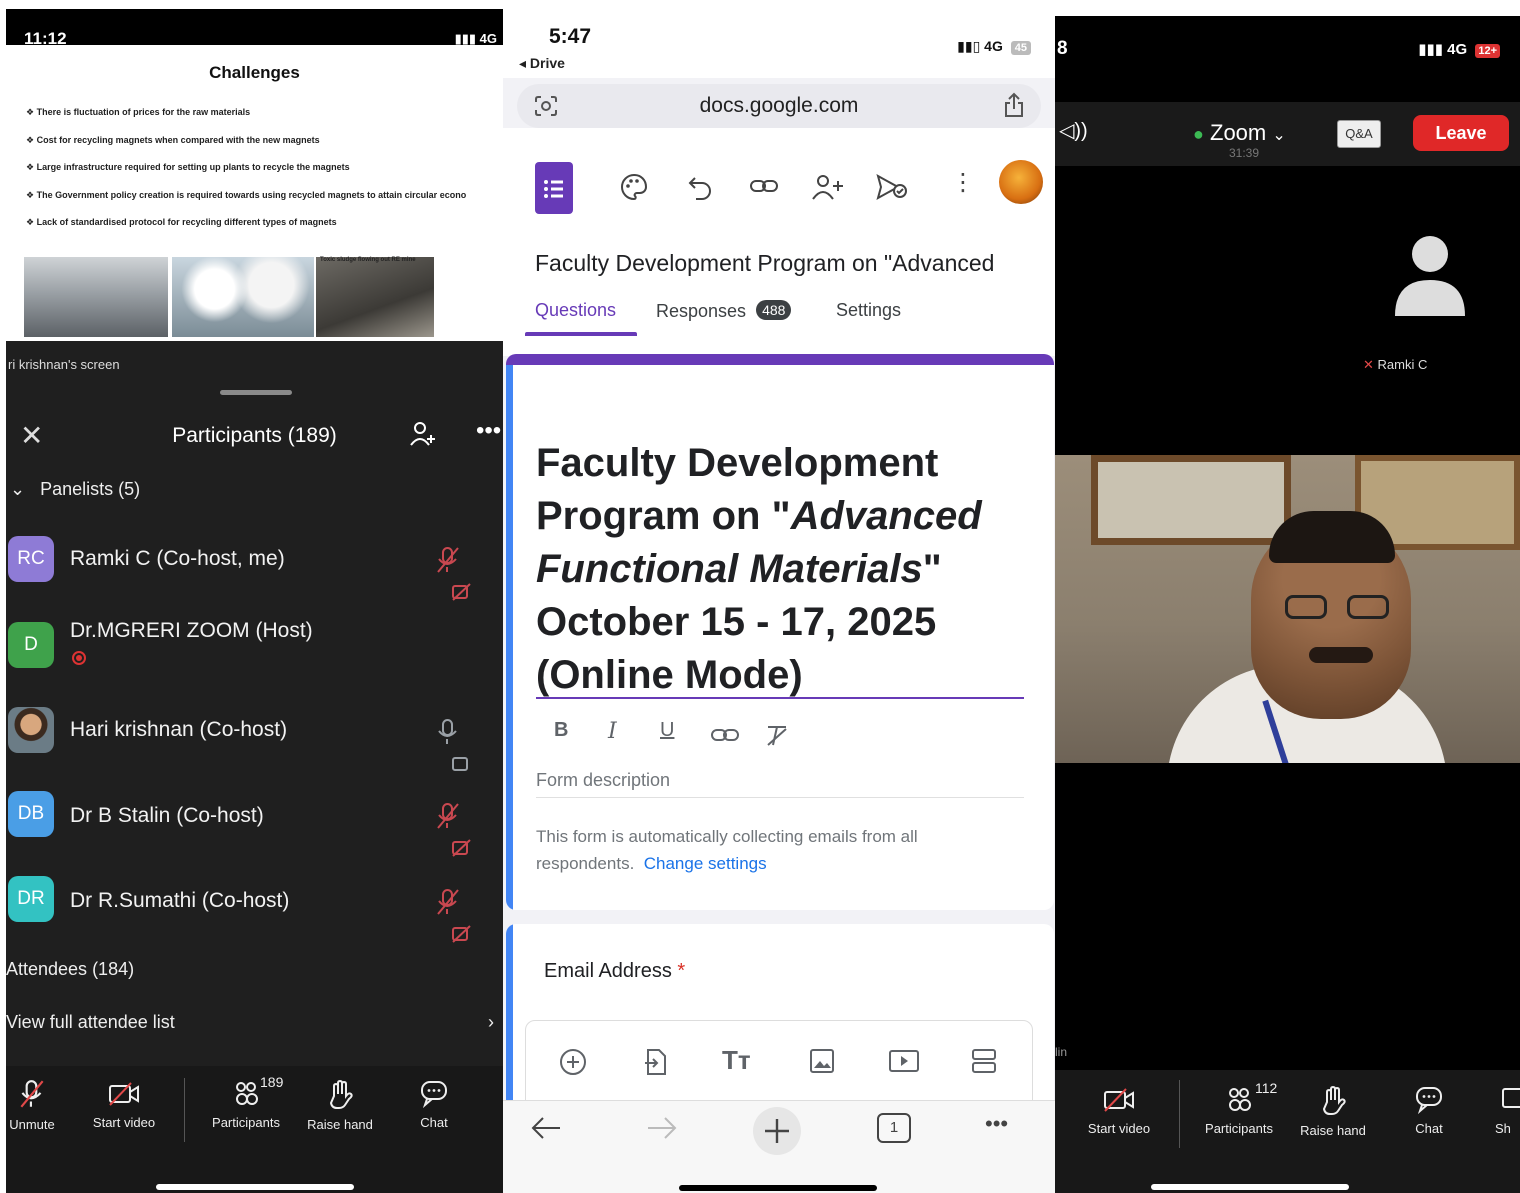 This screenshot has width=1520, height=1193. I want to click on browser-toolbar: 1 •••, so click(779, 1146).